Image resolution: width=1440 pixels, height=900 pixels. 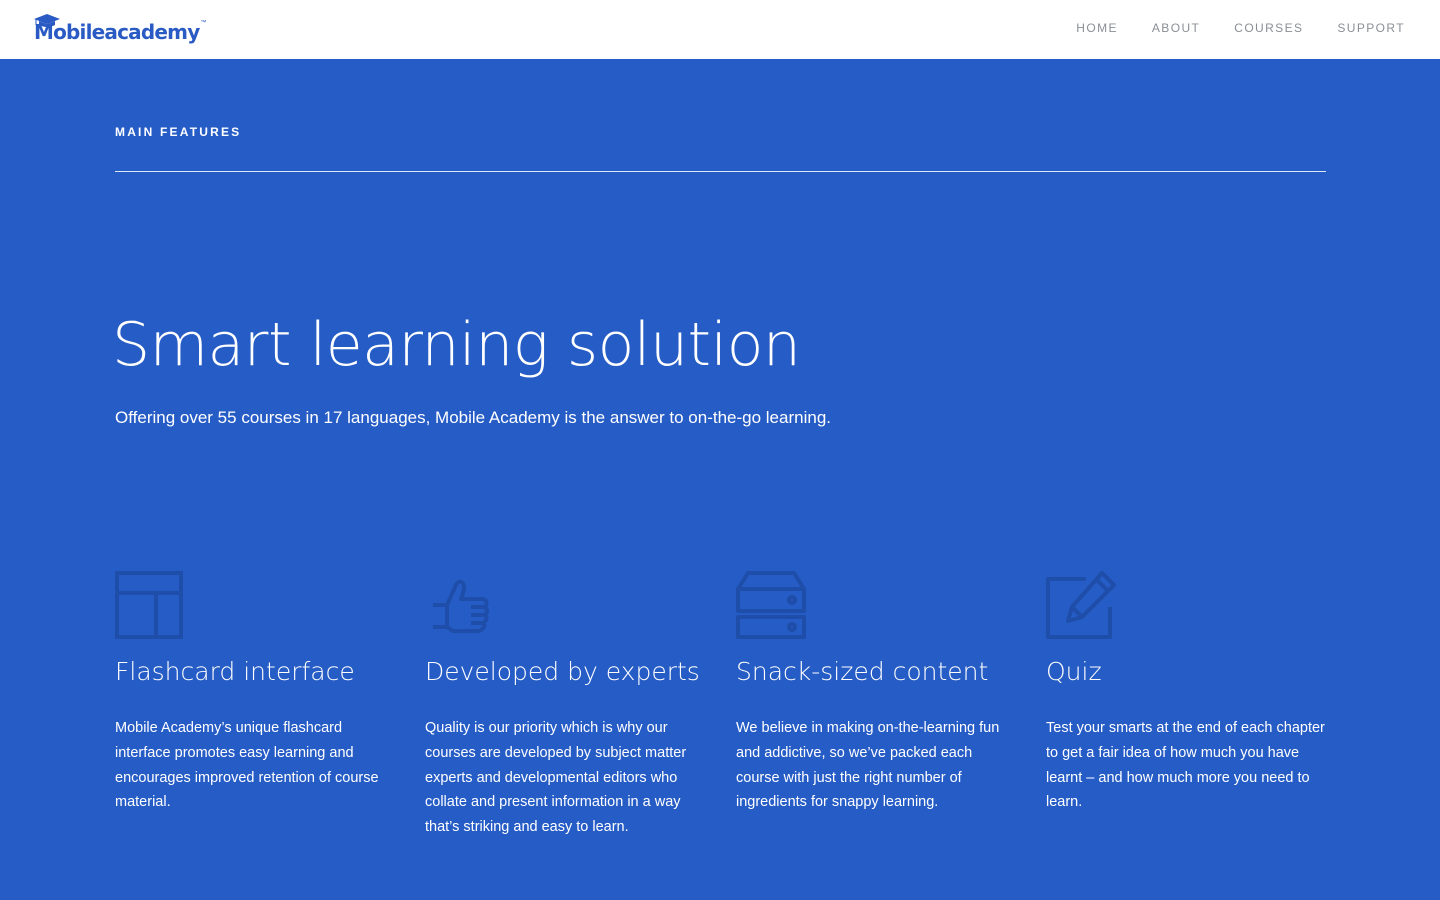 What do you see at coordinates (178, 132) in the screenshot?
I see `section-label: MAIN FEATURES` at bounding box center [178, 132].